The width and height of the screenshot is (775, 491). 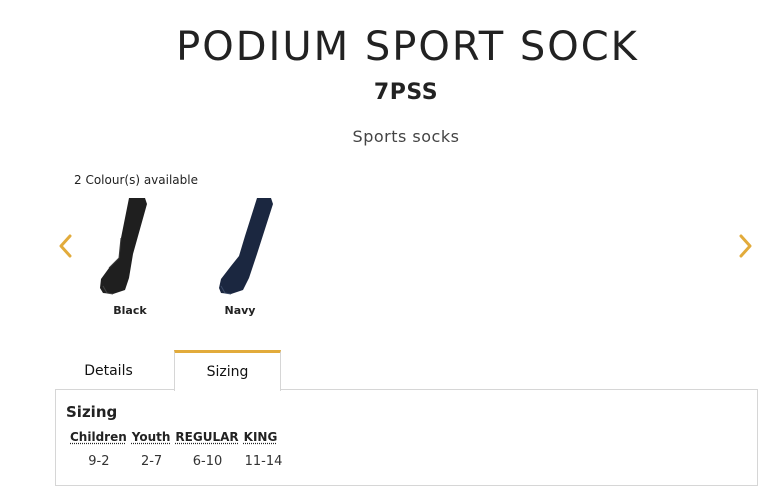 What do you see at coordinates (123, 246) in the screenshot?
I see `sock-black-image` at bounding box center [123, 246].